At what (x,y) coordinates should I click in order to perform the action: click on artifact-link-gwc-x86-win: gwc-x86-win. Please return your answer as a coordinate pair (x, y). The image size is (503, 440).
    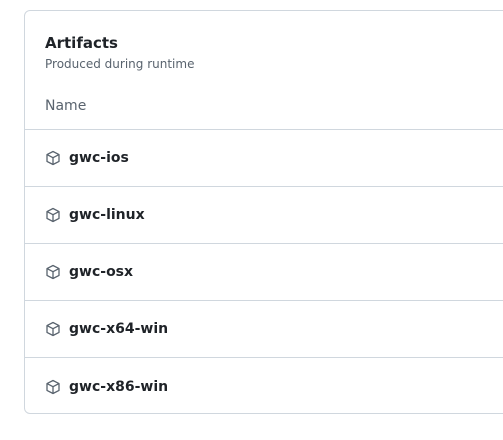
    Looking at the image, I should click on (118, 387).